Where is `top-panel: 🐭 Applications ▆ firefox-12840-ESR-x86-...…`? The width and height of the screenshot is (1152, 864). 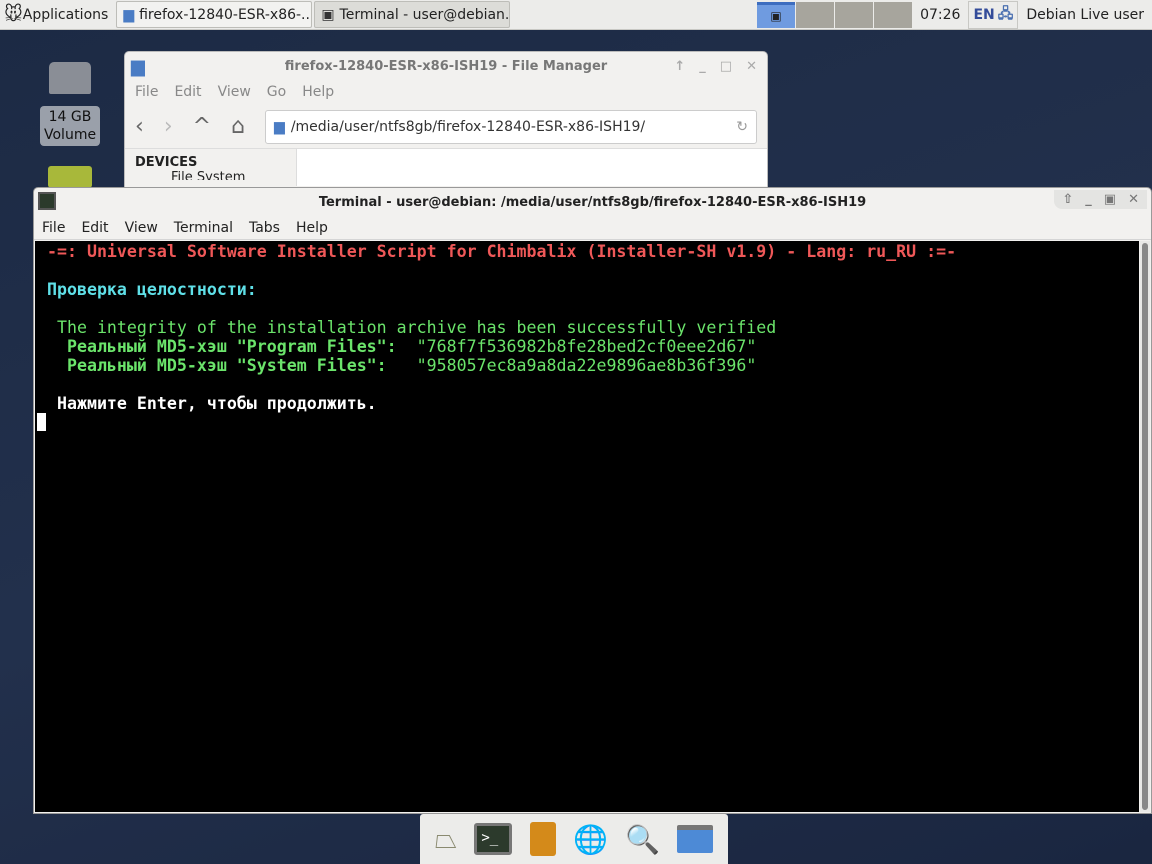 top-panel: 🐭 Applications ▆ firefox-12840-ESR-x86-...… is located at coordinates (576, 15).